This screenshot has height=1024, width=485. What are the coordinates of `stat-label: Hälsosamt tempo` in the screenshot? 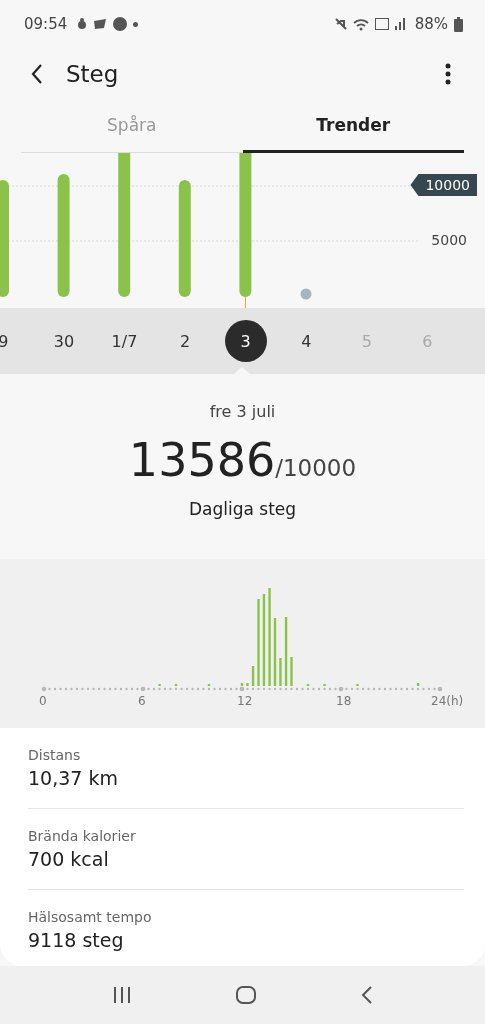 It's located at (90, 917).